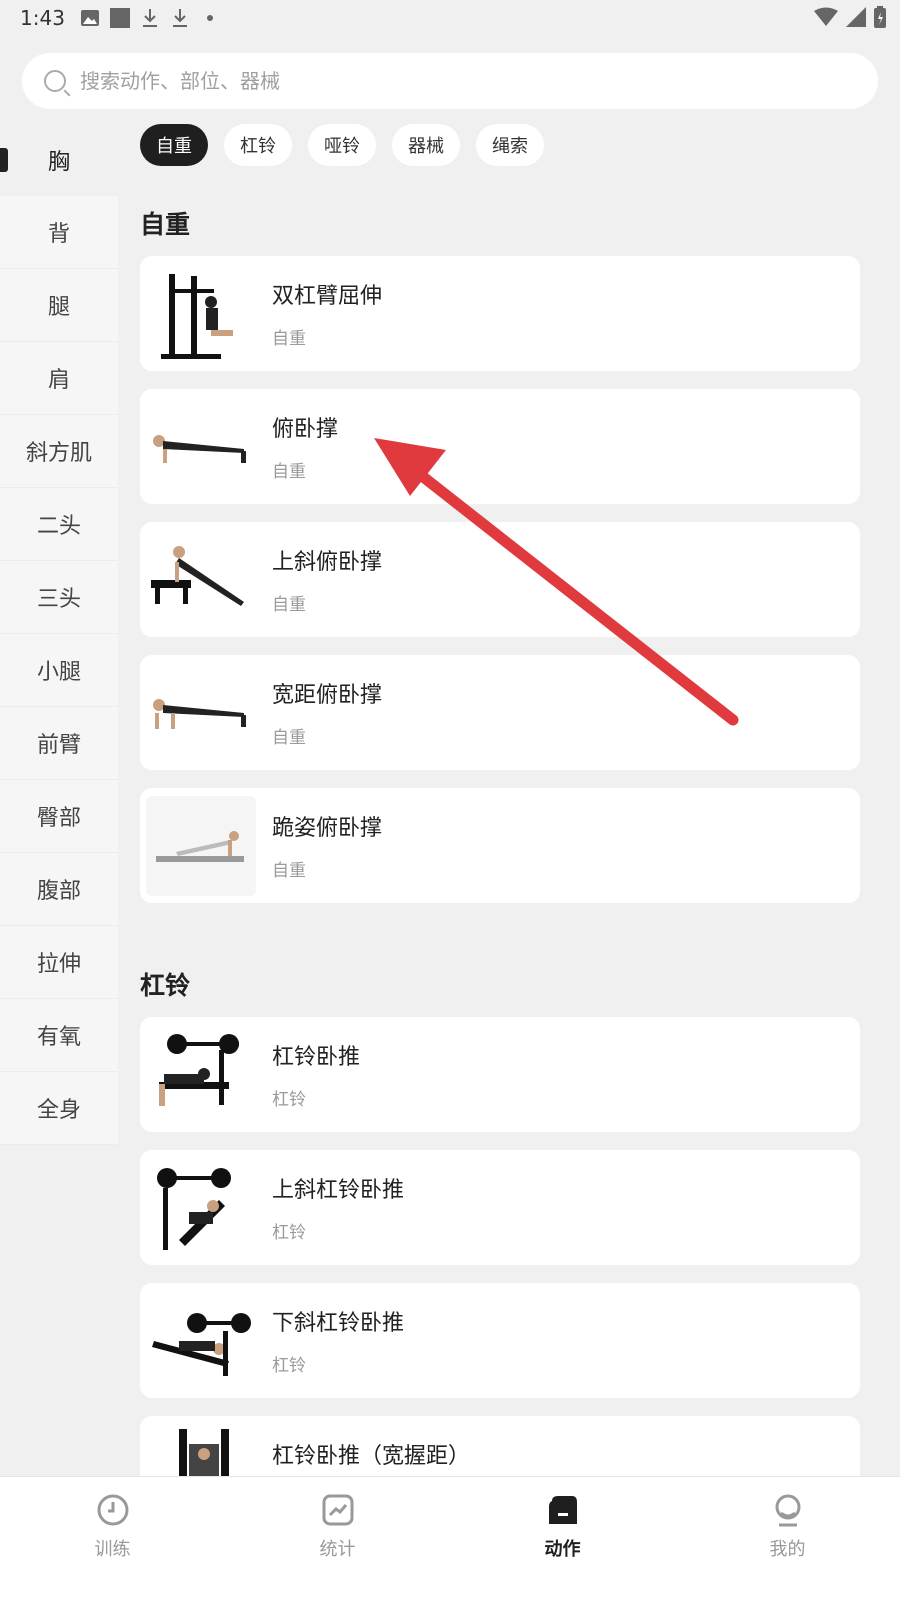 The image size is (900, 1601). Describe the element at coordinates (500, 1340) in the screenshot. I see `exercise-card: 下斜杠铃卧推 杠铃` at that location.